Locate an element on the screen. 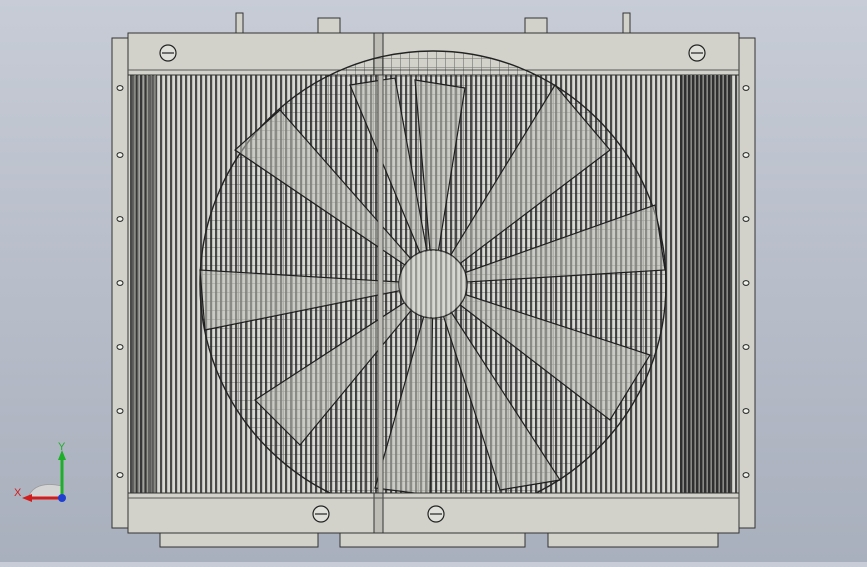 The image size is (867, 567). triad-z-axis is located at coordinates (62, 498).